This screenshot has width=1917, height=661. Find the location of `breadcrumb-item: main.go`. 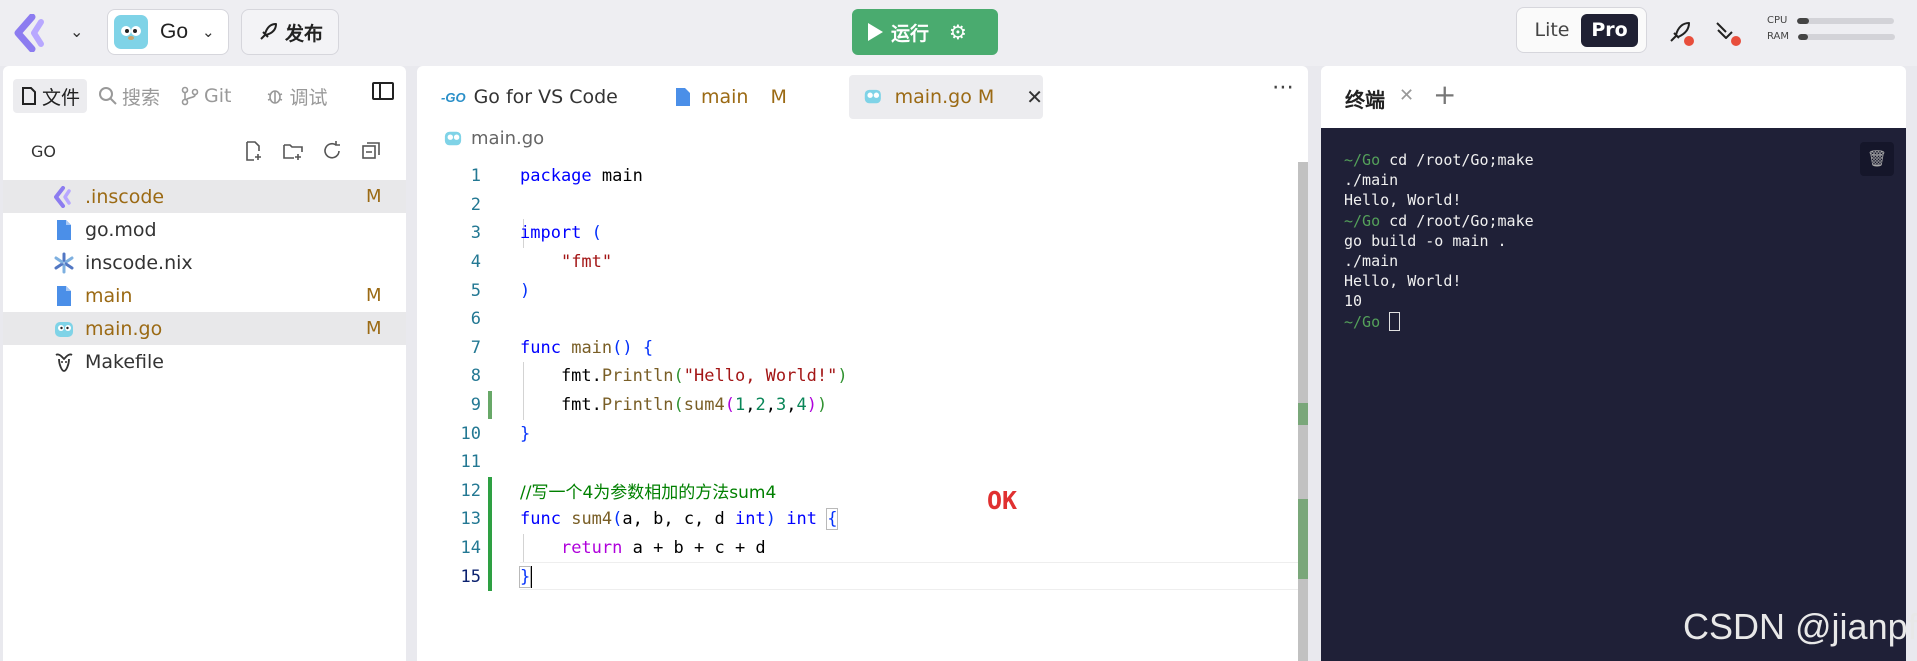

breadcrumb-item: main.go is located at coordinates (507, 138).